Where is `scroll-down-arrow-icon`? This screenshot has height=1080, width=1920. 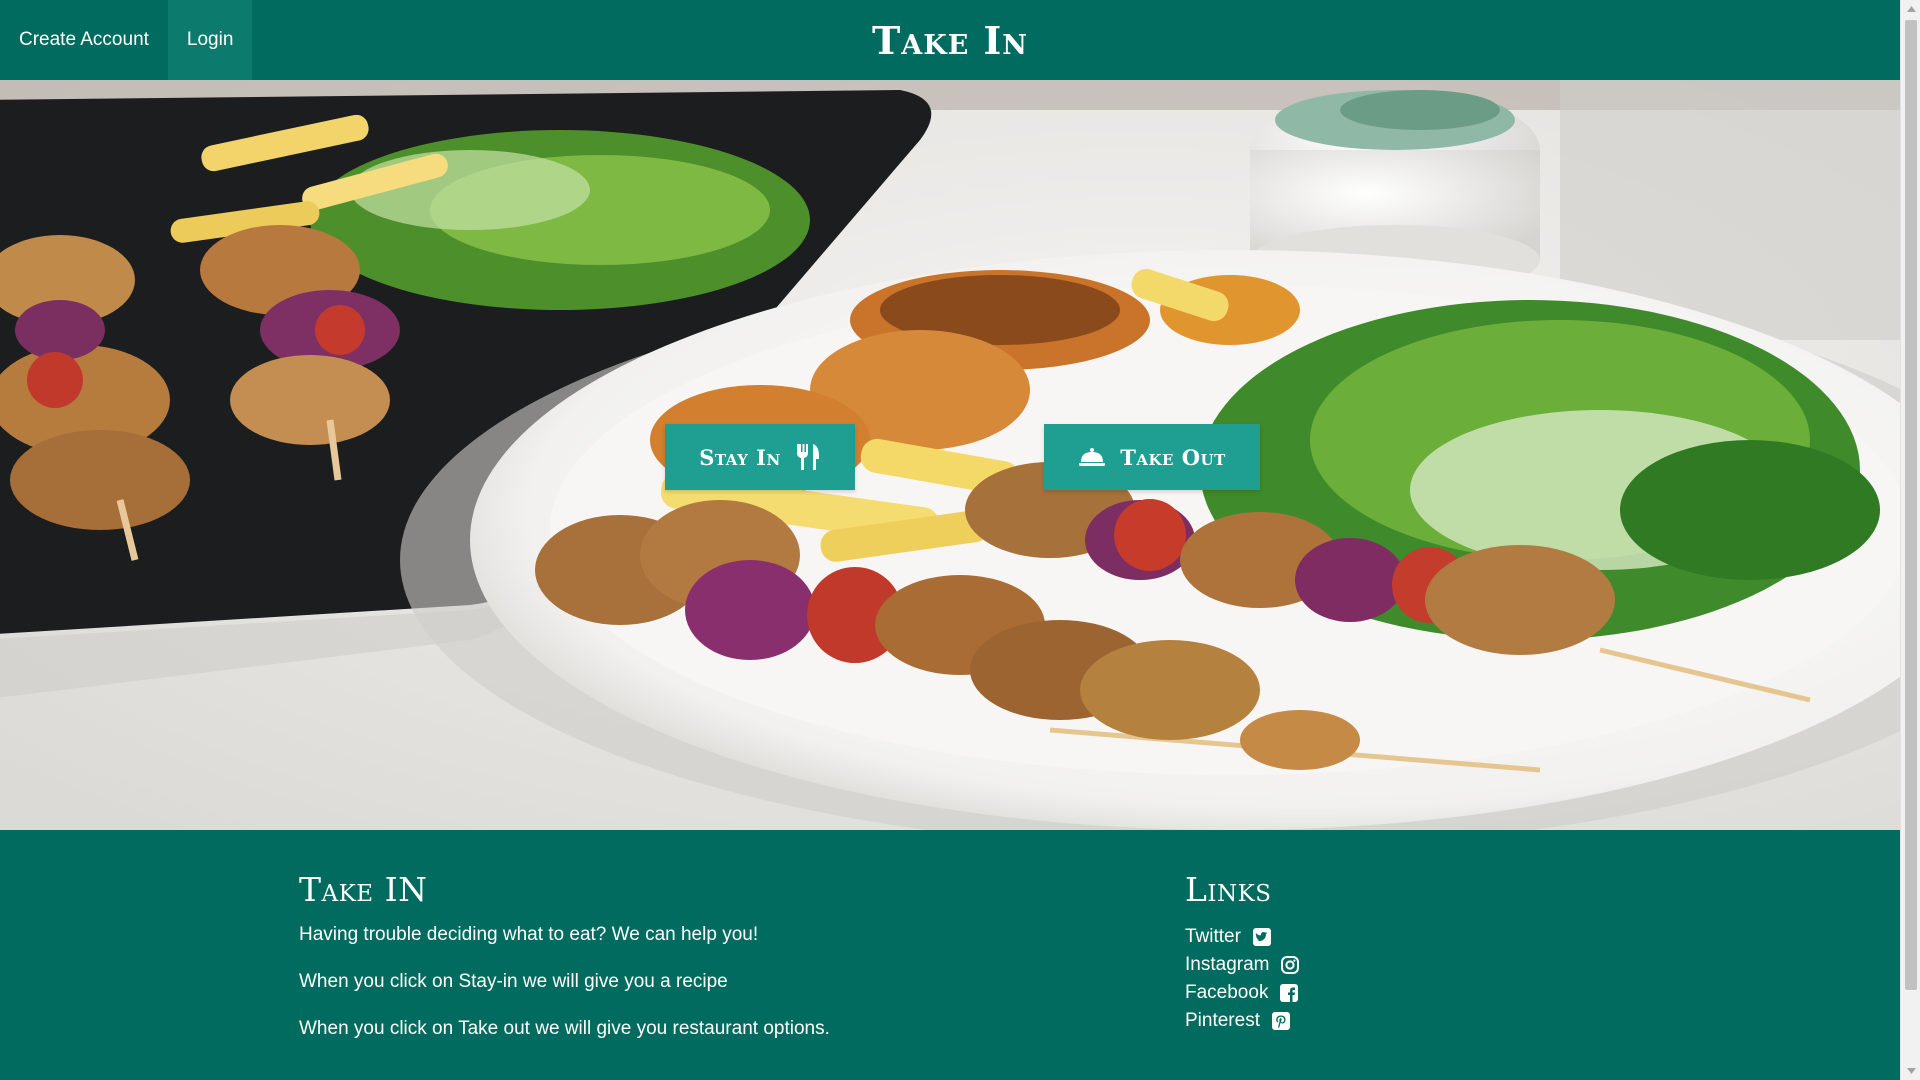
scroll-down-arrow-icon is located at coordinates (1910, 1071).